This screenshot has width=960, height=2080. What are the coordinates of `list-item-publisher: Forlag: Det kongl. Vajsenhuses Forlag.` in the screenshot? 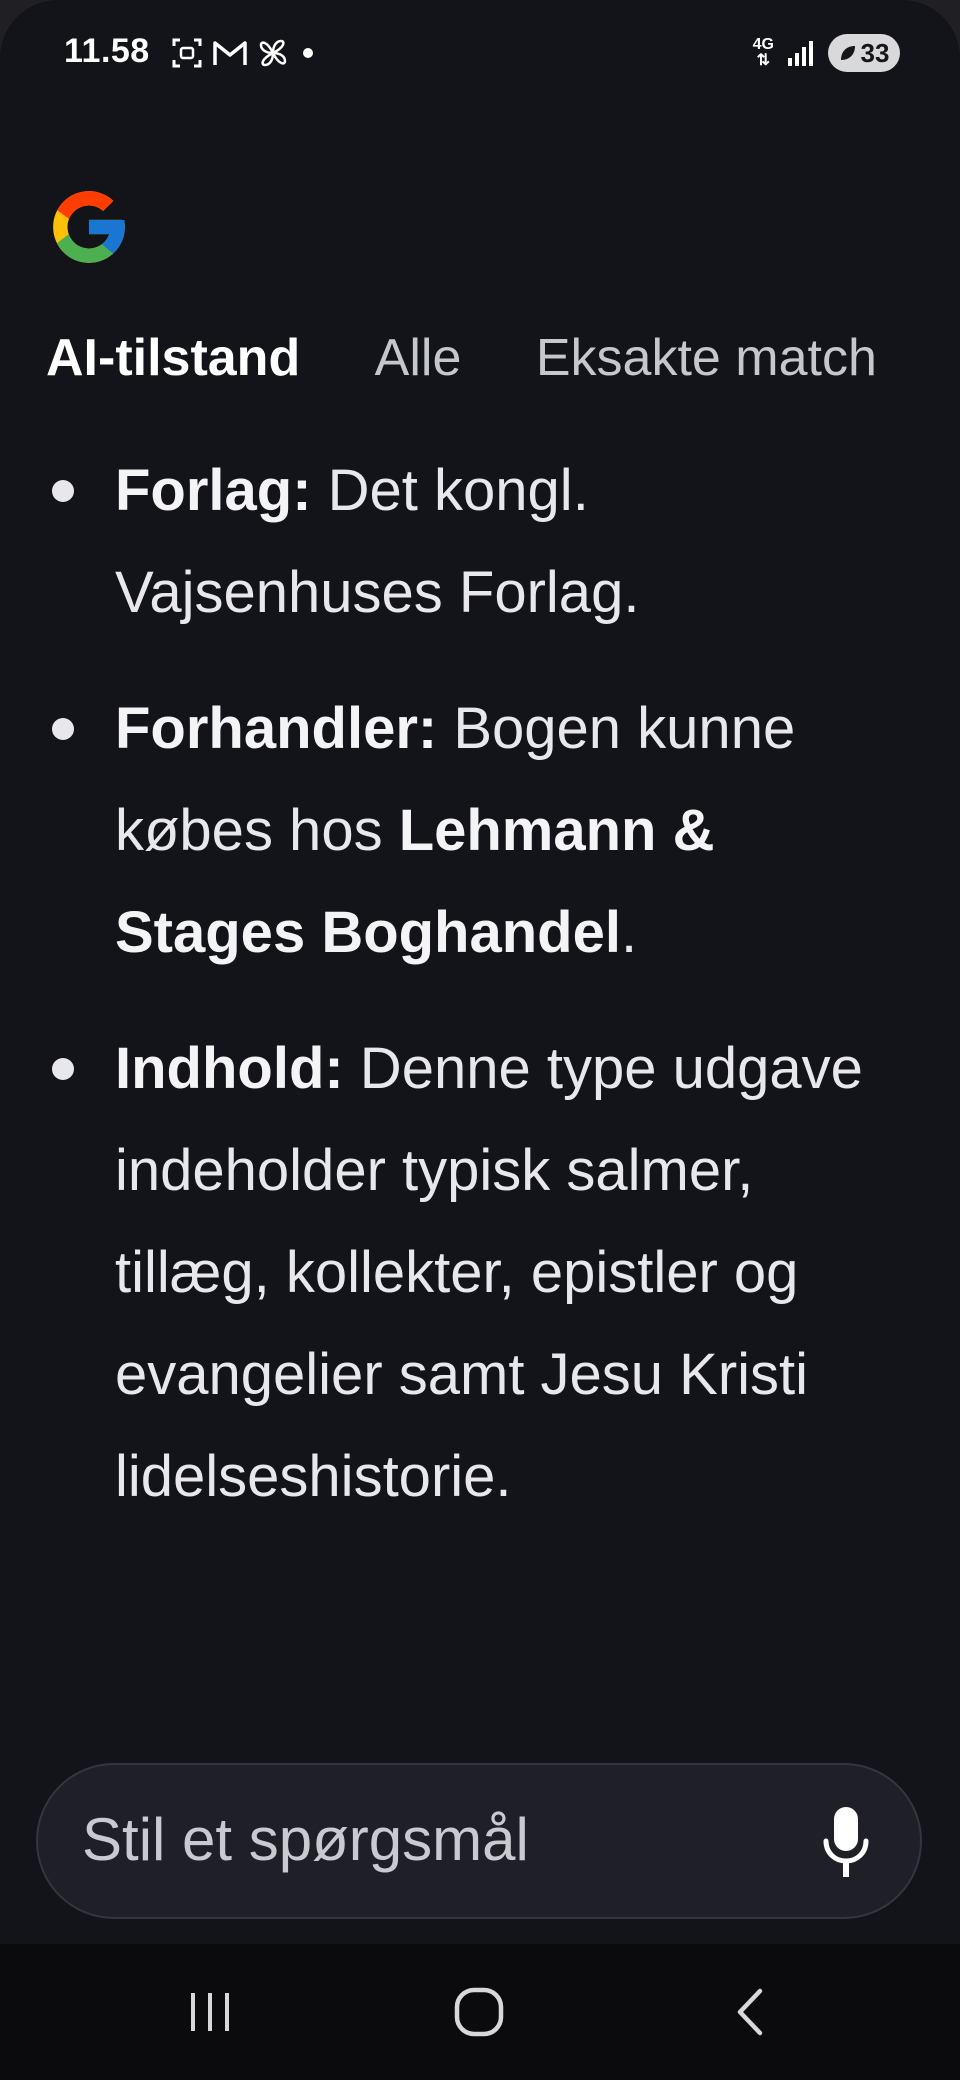 It's located at (480, 542).